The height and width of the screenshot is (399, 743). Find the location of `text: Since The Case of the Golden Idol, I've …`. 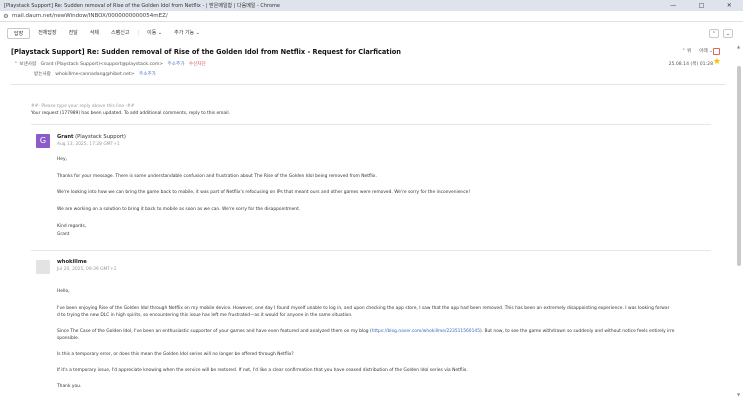

text: Since The Case of the Golden Idol, I've … is located at coordinates (214, 331).